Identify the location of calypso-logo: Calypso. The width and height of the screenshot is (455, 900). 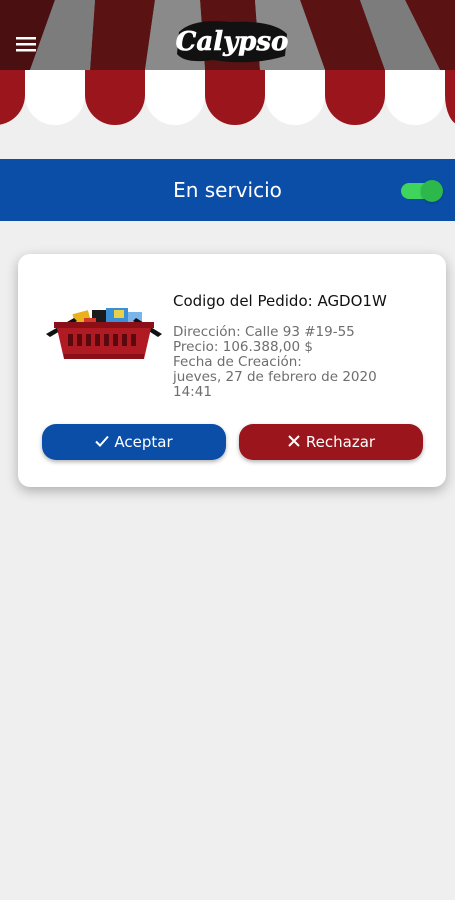
(232, 41).